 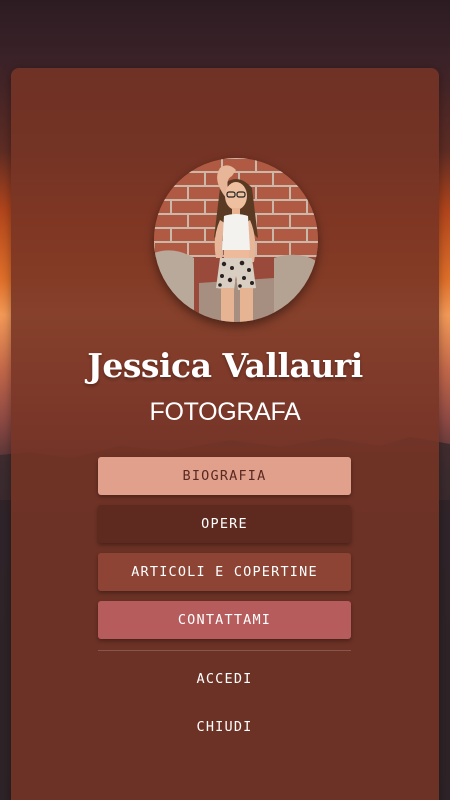 I want to click on login-link: ACCEDI, so click(x=224, y=679).